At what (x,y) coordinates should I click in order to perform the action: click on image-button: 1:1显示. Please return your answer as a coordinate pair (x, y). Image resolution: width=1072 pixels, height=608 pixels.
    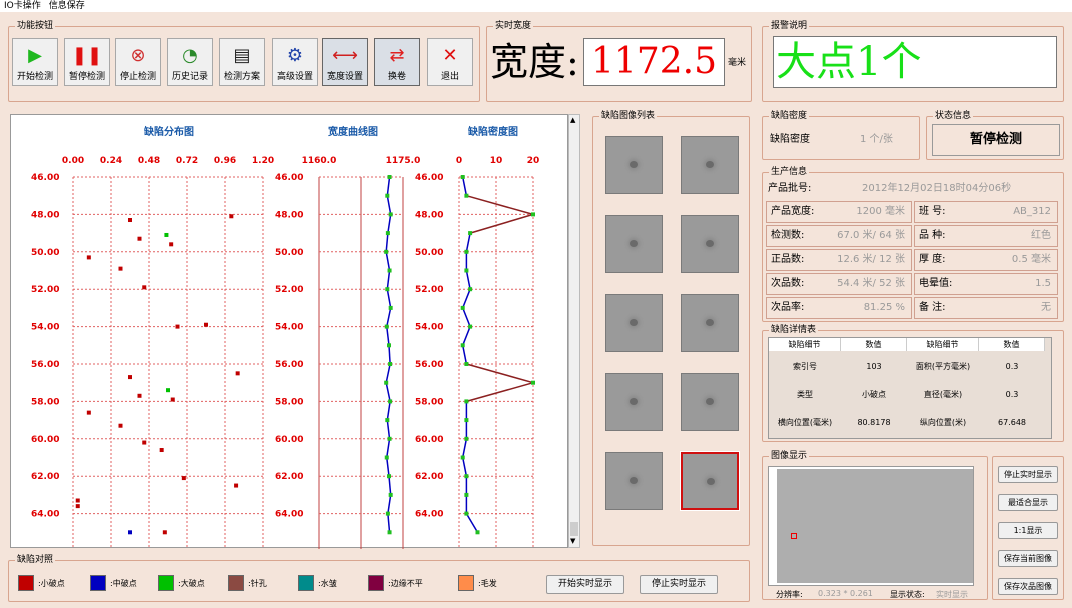
    Looking at the image, I should click on (1028, 530).